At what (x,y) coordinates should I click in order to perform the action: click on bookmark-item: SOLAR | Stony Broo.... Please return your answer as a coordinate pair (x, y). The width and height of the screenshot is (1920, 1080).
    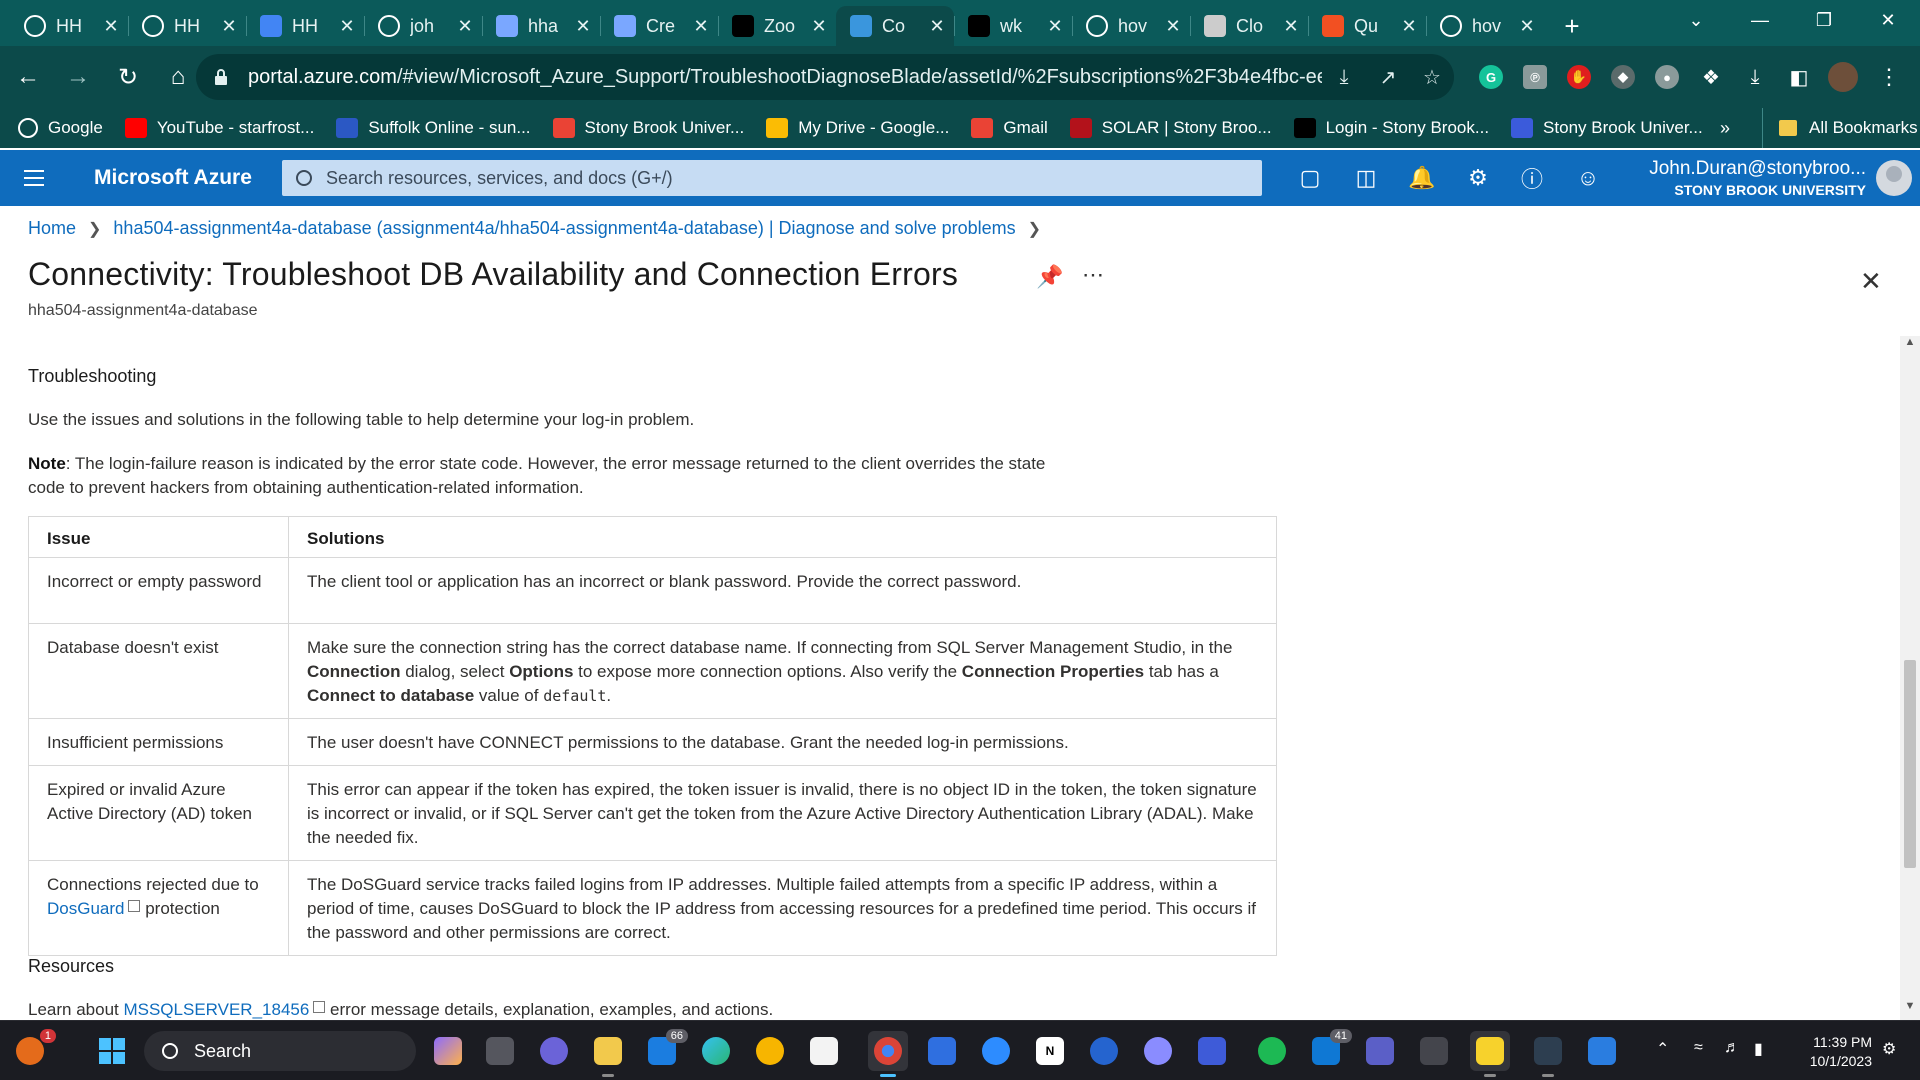
    Looking at the image, I should click on (1170, 128).